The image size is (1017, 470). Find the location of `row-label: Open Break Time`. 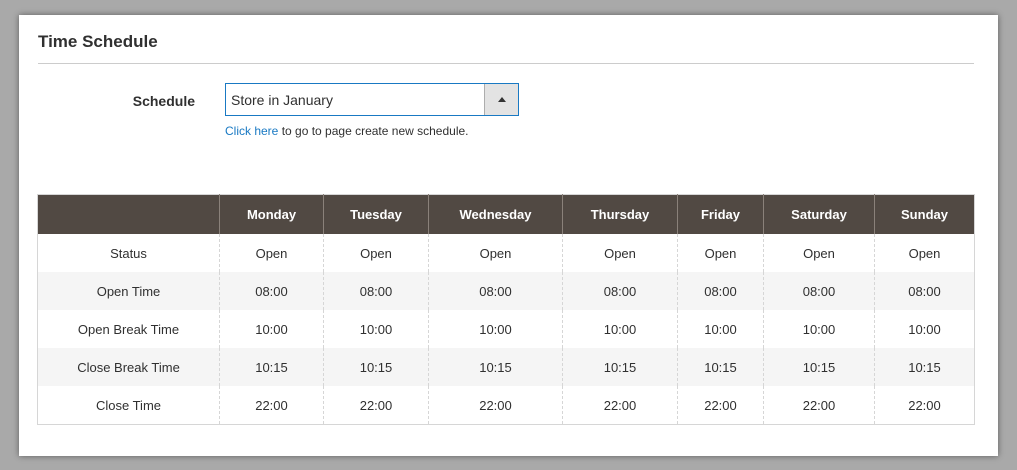

row-label: Open Break Time is located at coordinates (128, 329).